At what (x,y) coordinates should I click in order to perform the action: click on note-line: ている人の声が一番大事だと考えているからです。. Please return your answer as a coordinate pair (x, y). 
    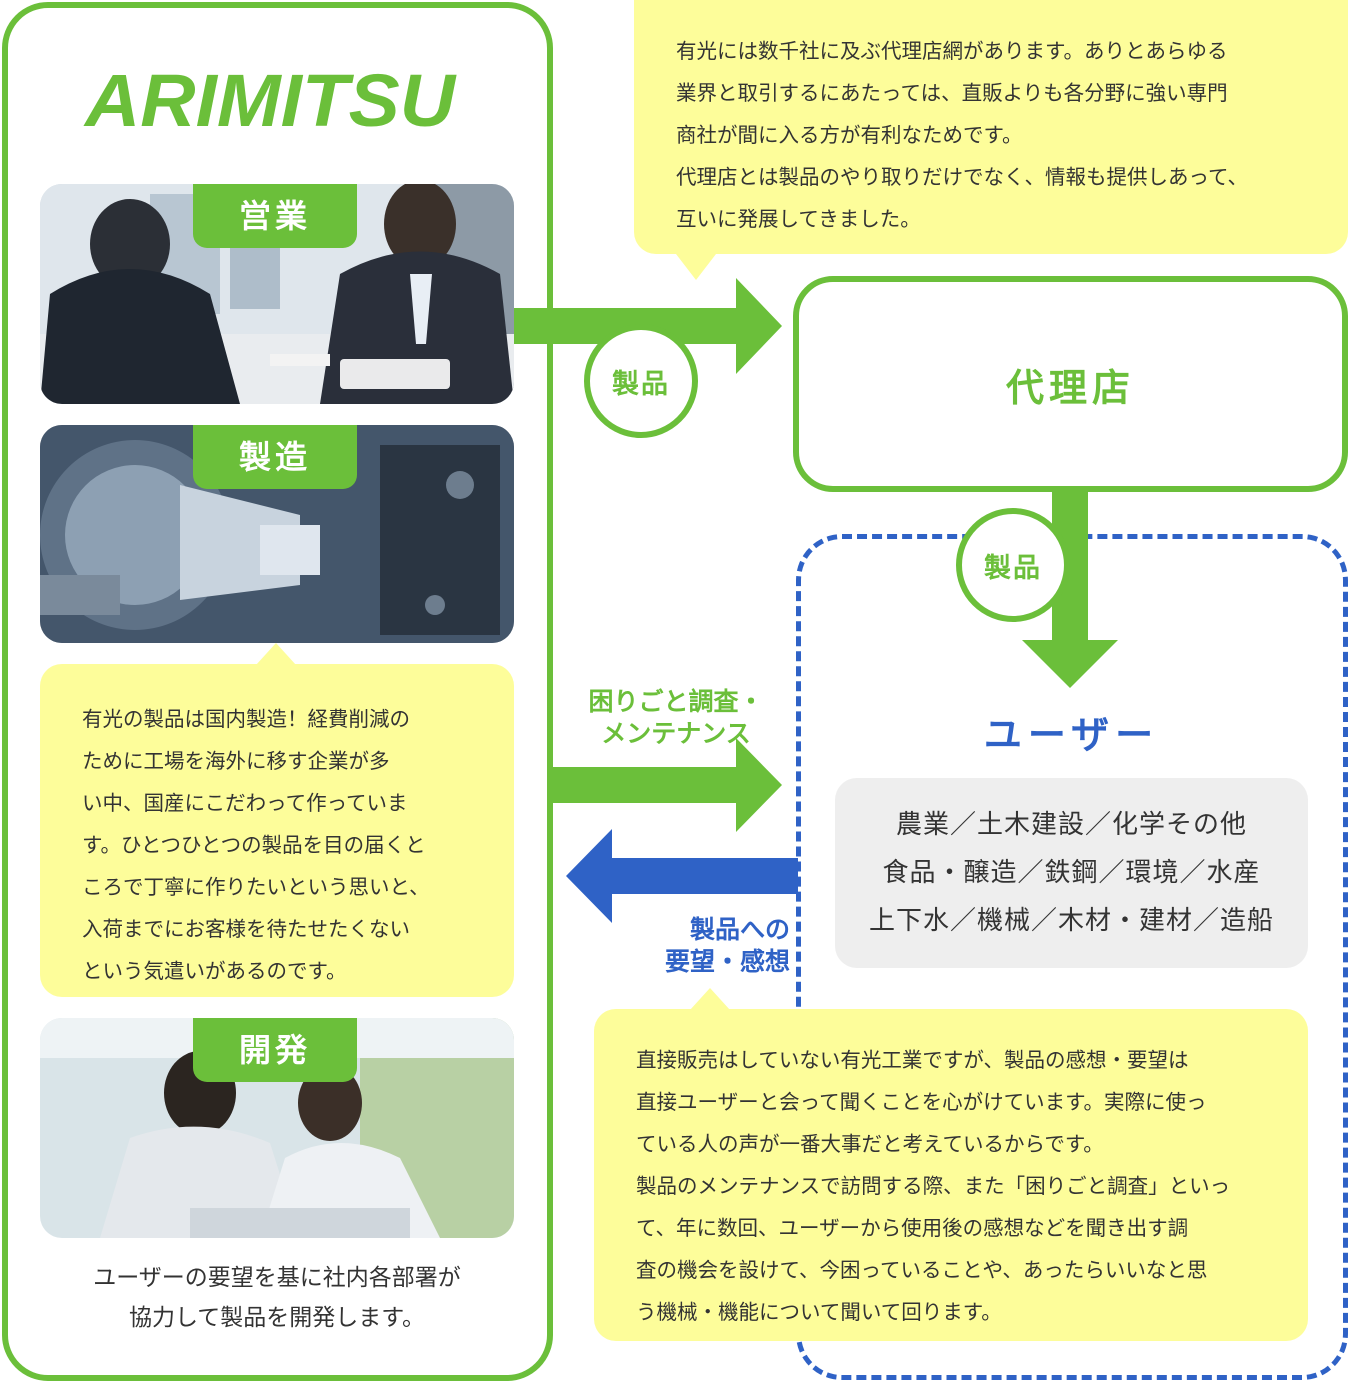
    Looking at the image, I should click on (870, 1144).